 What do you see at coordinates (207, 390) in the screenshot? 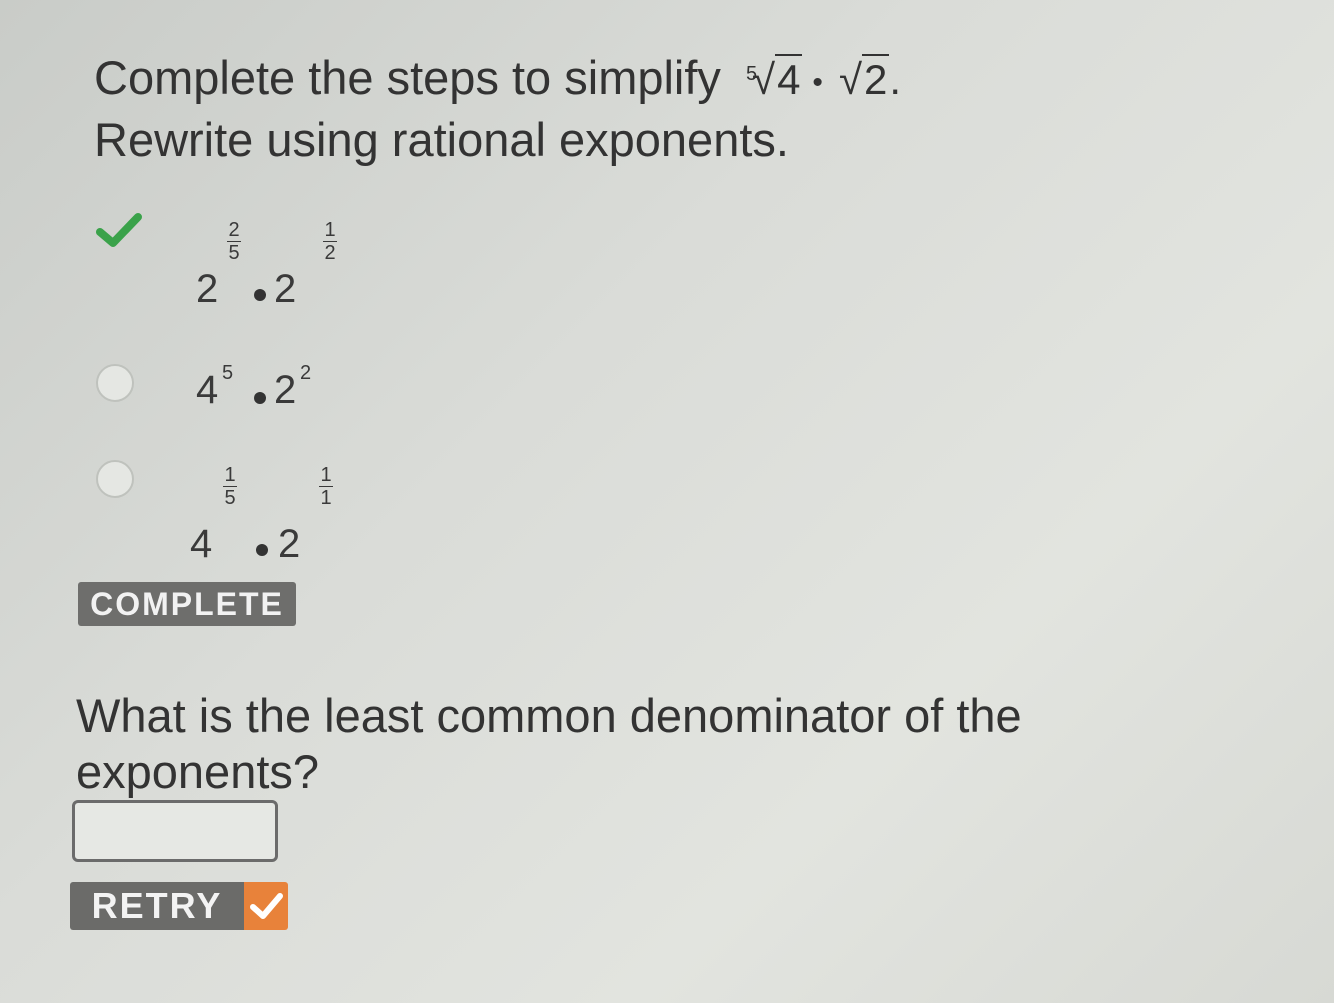
I see `option-b-base-1: 4` at bounding box center [207, 390].